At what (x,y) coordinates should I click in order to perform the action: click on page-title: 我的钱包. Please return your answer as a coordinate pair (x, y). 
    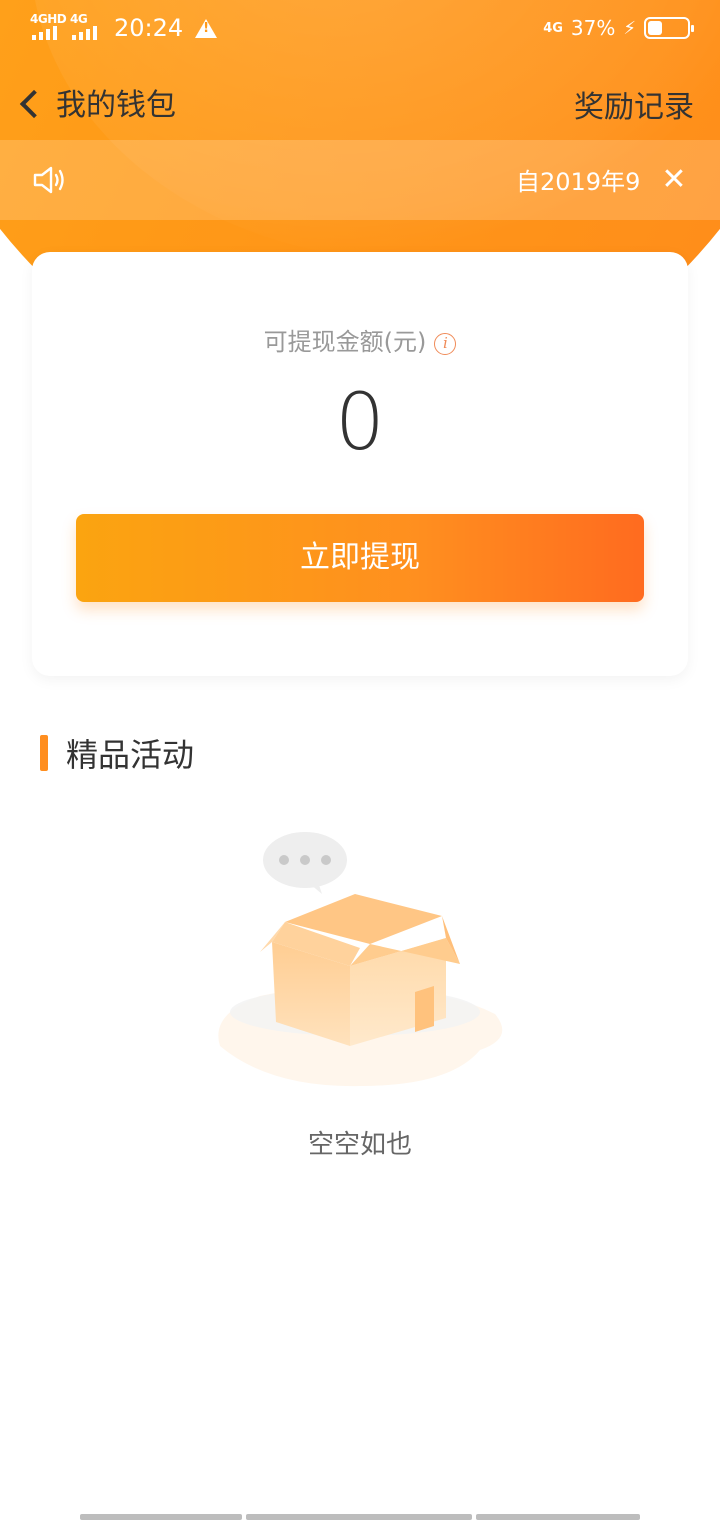
    Looking at the image, I should click on (116, 105).